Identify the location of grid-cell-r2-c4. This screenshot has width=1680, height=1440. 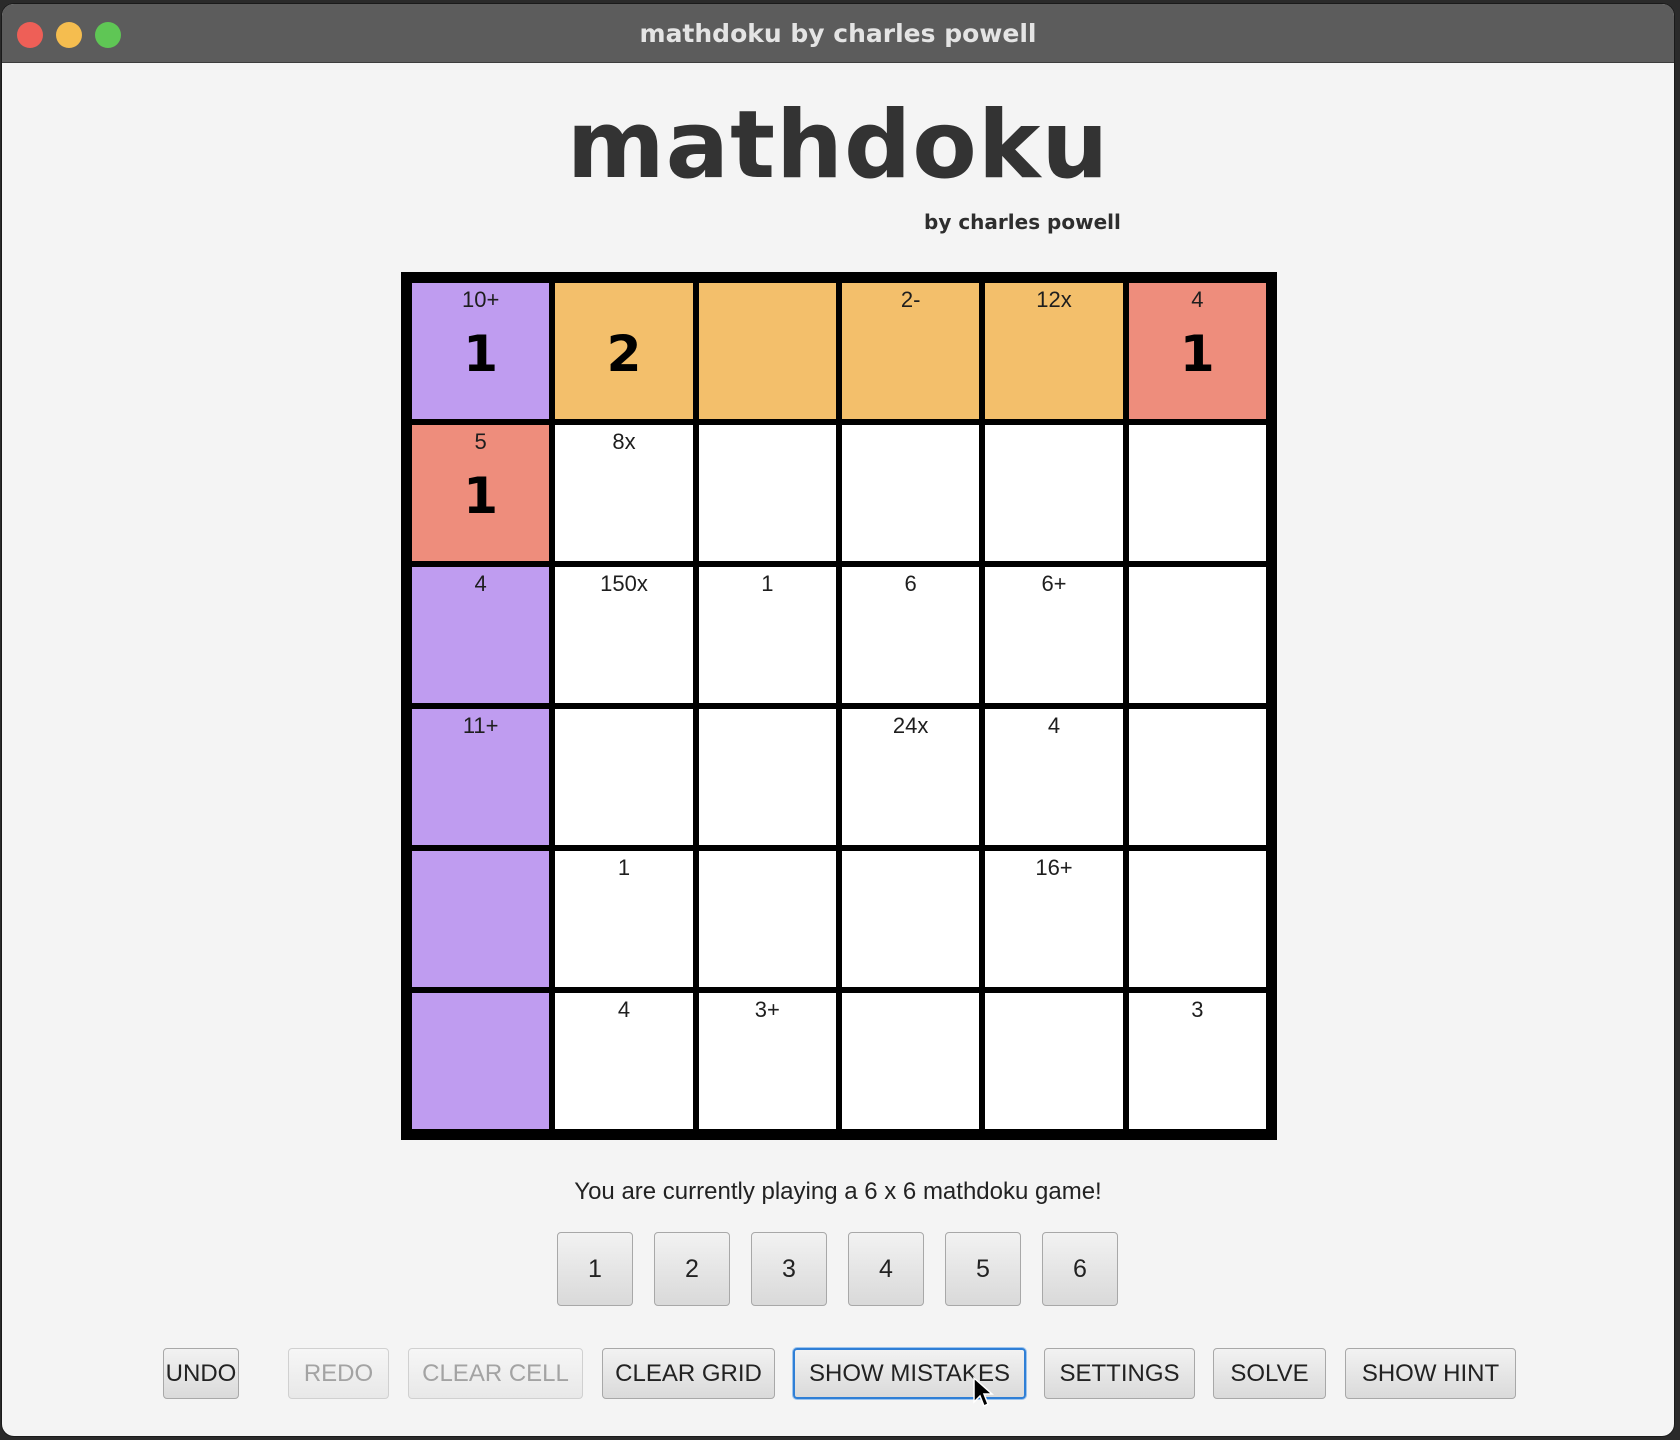
(911, 493).